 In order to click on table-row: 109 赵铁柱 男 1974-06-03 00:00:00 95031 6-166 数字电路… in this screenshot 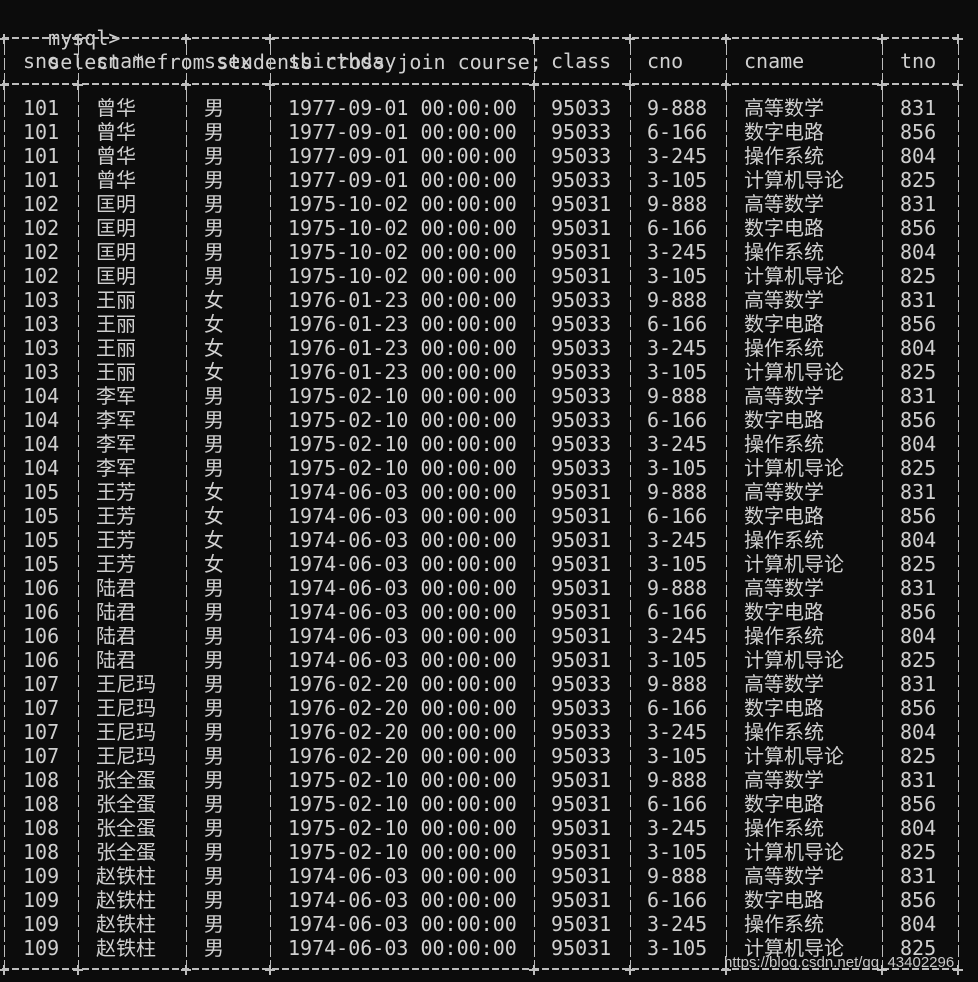, I will do `click(489, 900)`.